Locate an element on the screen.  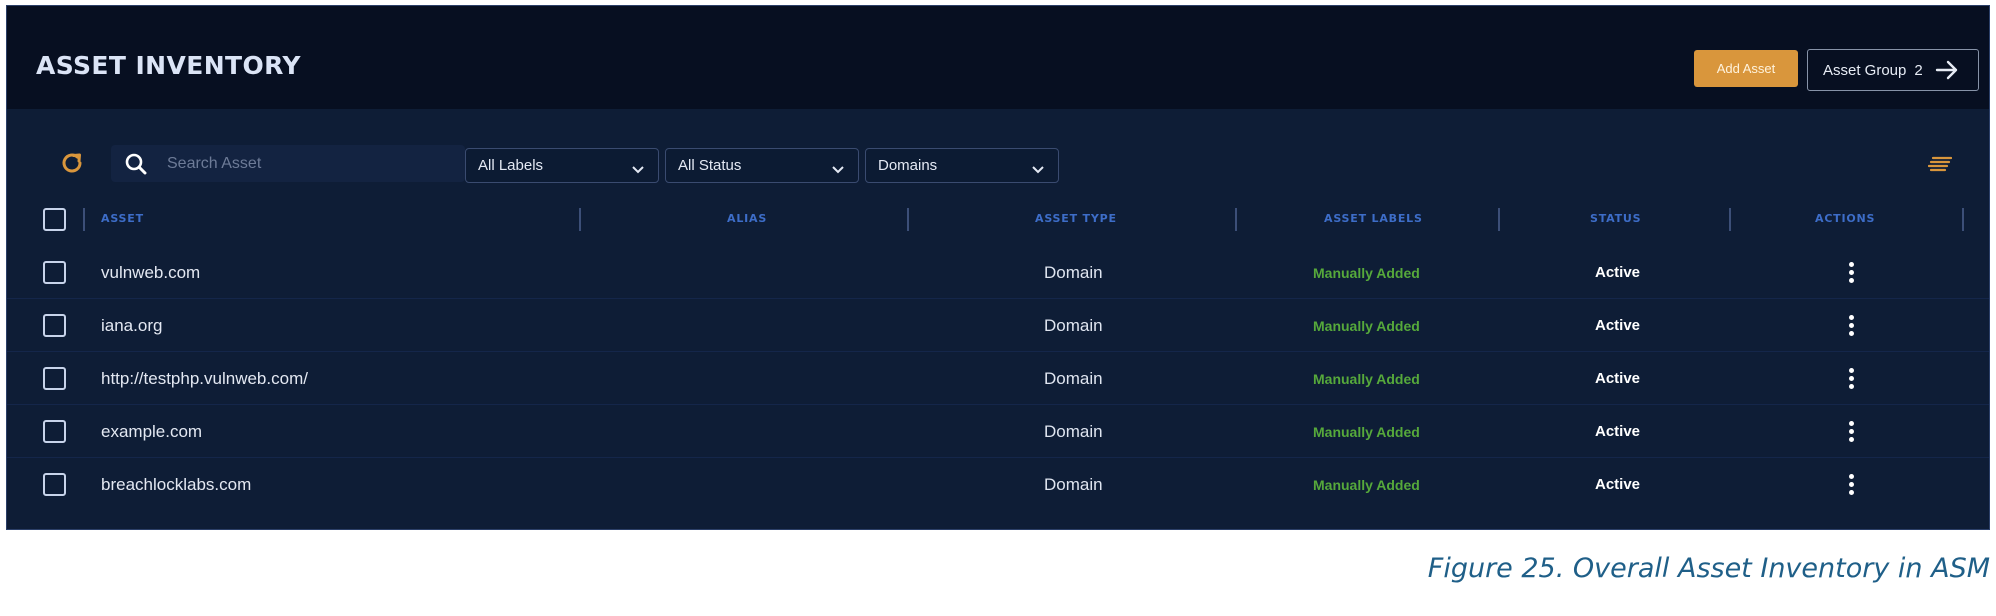
status-filter-value: All Status is located at coordinates (710, 165).